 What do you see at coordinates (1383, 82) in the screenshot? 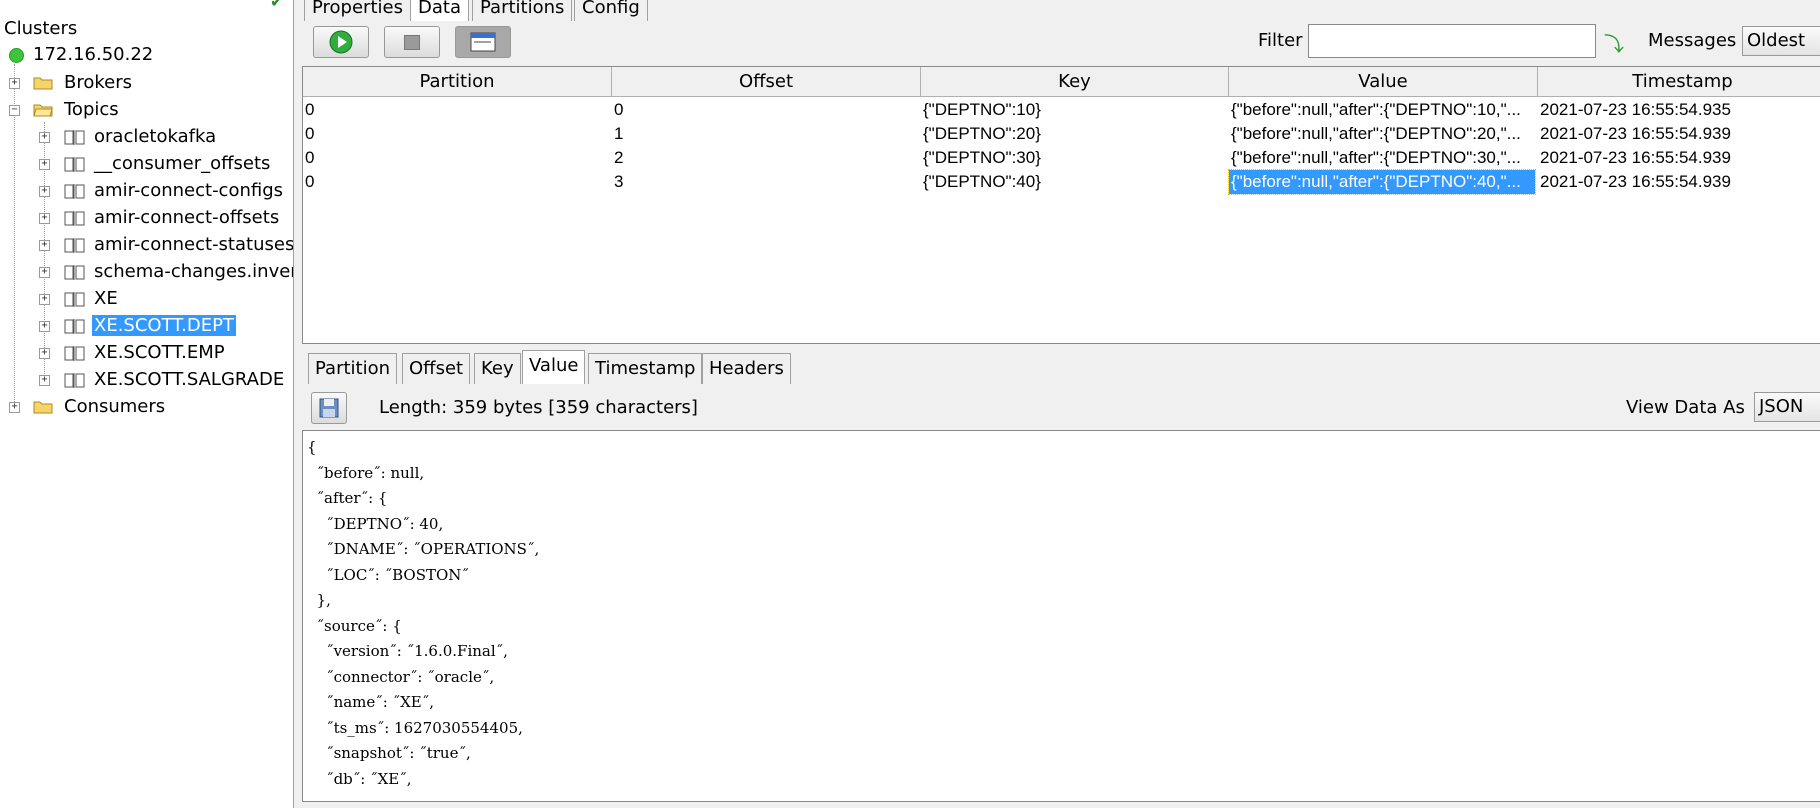
I see `column-header-value: Value` at bounding box center [1383, 82].